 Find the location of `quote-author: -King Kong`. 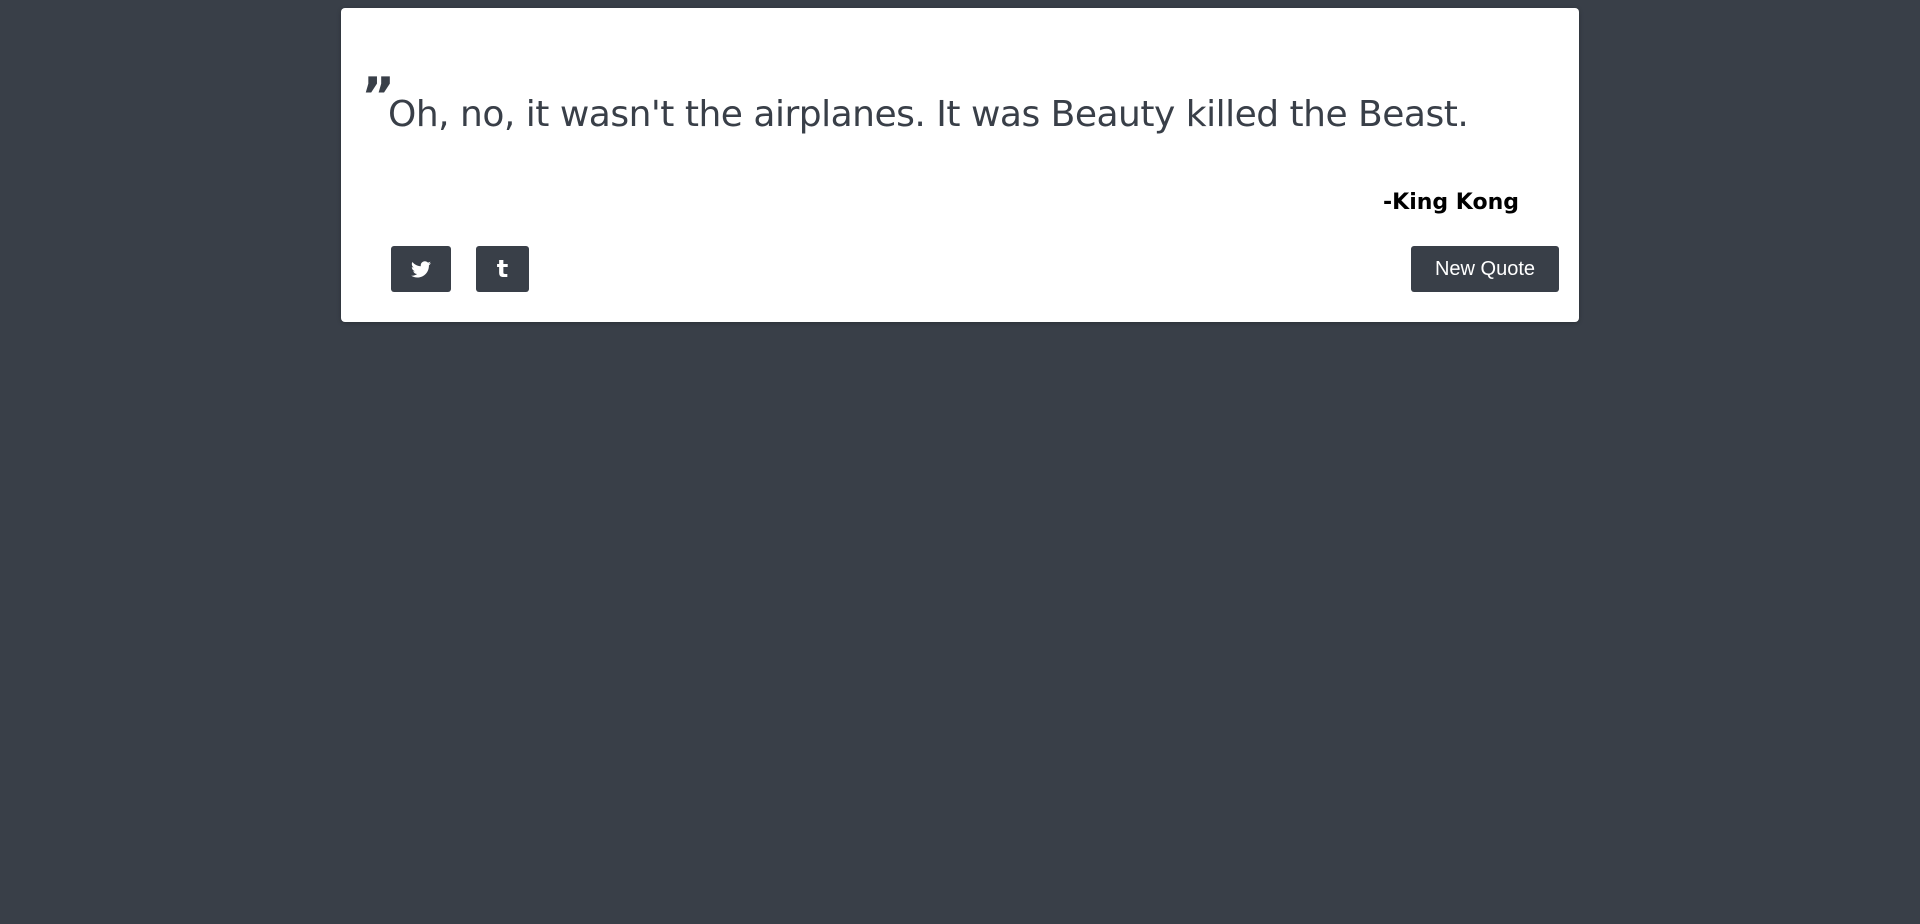

quote-author: -King Kong is located at coordinates (1451, 202).